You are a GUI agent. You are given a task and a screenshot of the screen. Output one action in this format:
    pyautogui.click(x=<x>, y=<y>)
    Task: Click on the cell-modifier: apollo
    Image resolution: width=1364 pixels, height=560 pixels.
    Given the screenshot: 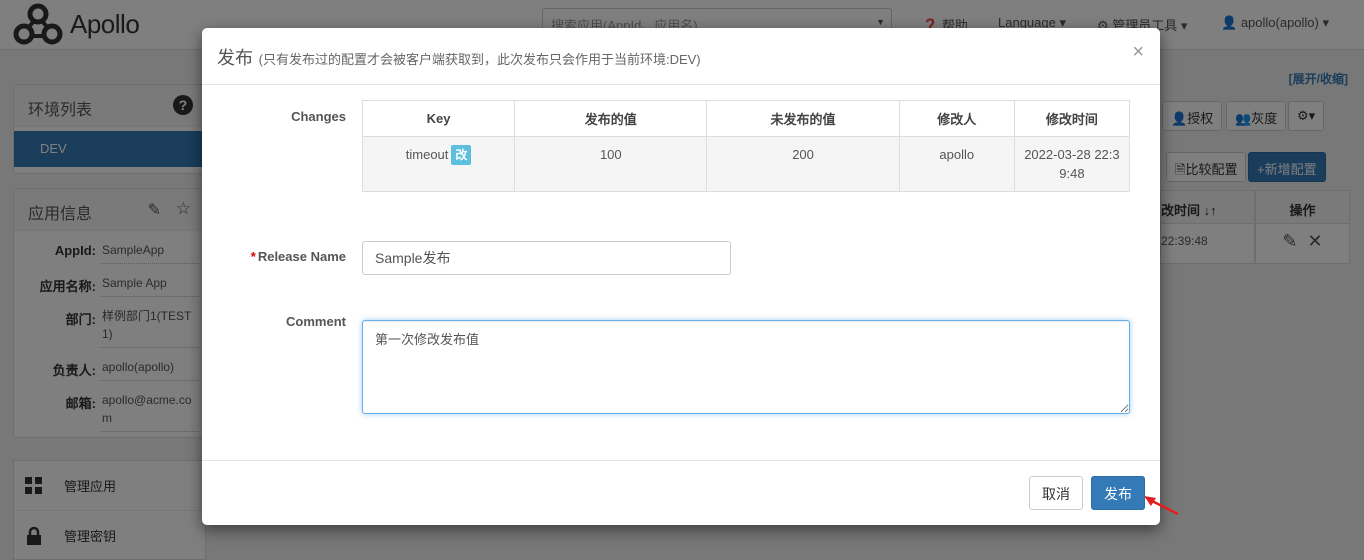 What is the action you would take?
    pyautogui.click(x=956, y=164)
    